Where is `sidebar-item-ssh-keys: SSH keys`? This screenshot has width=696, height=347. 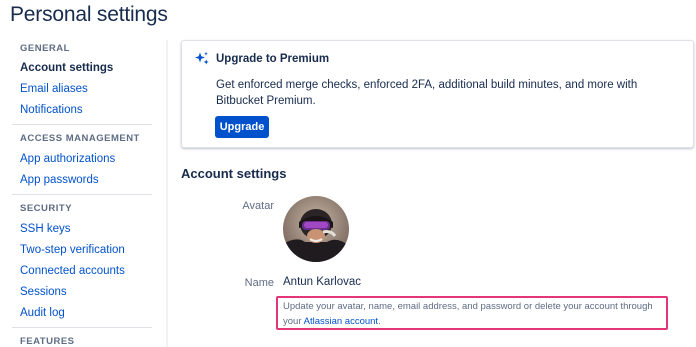
sidebar-item-ssh-keys: SSH keys is located at coordinates (45, 229).